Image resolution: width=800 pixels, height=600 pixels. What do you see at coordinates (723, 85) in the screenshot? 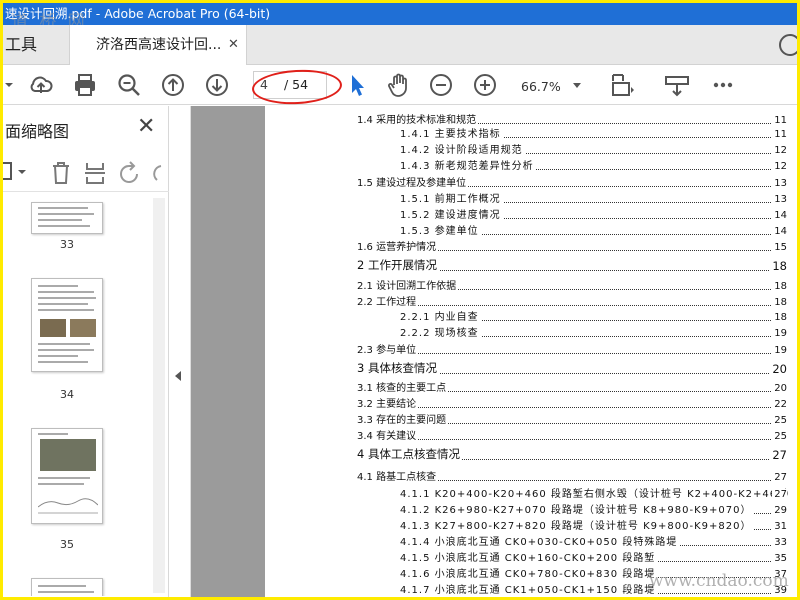
I see `more-icon` at bounding box center [723, 85].